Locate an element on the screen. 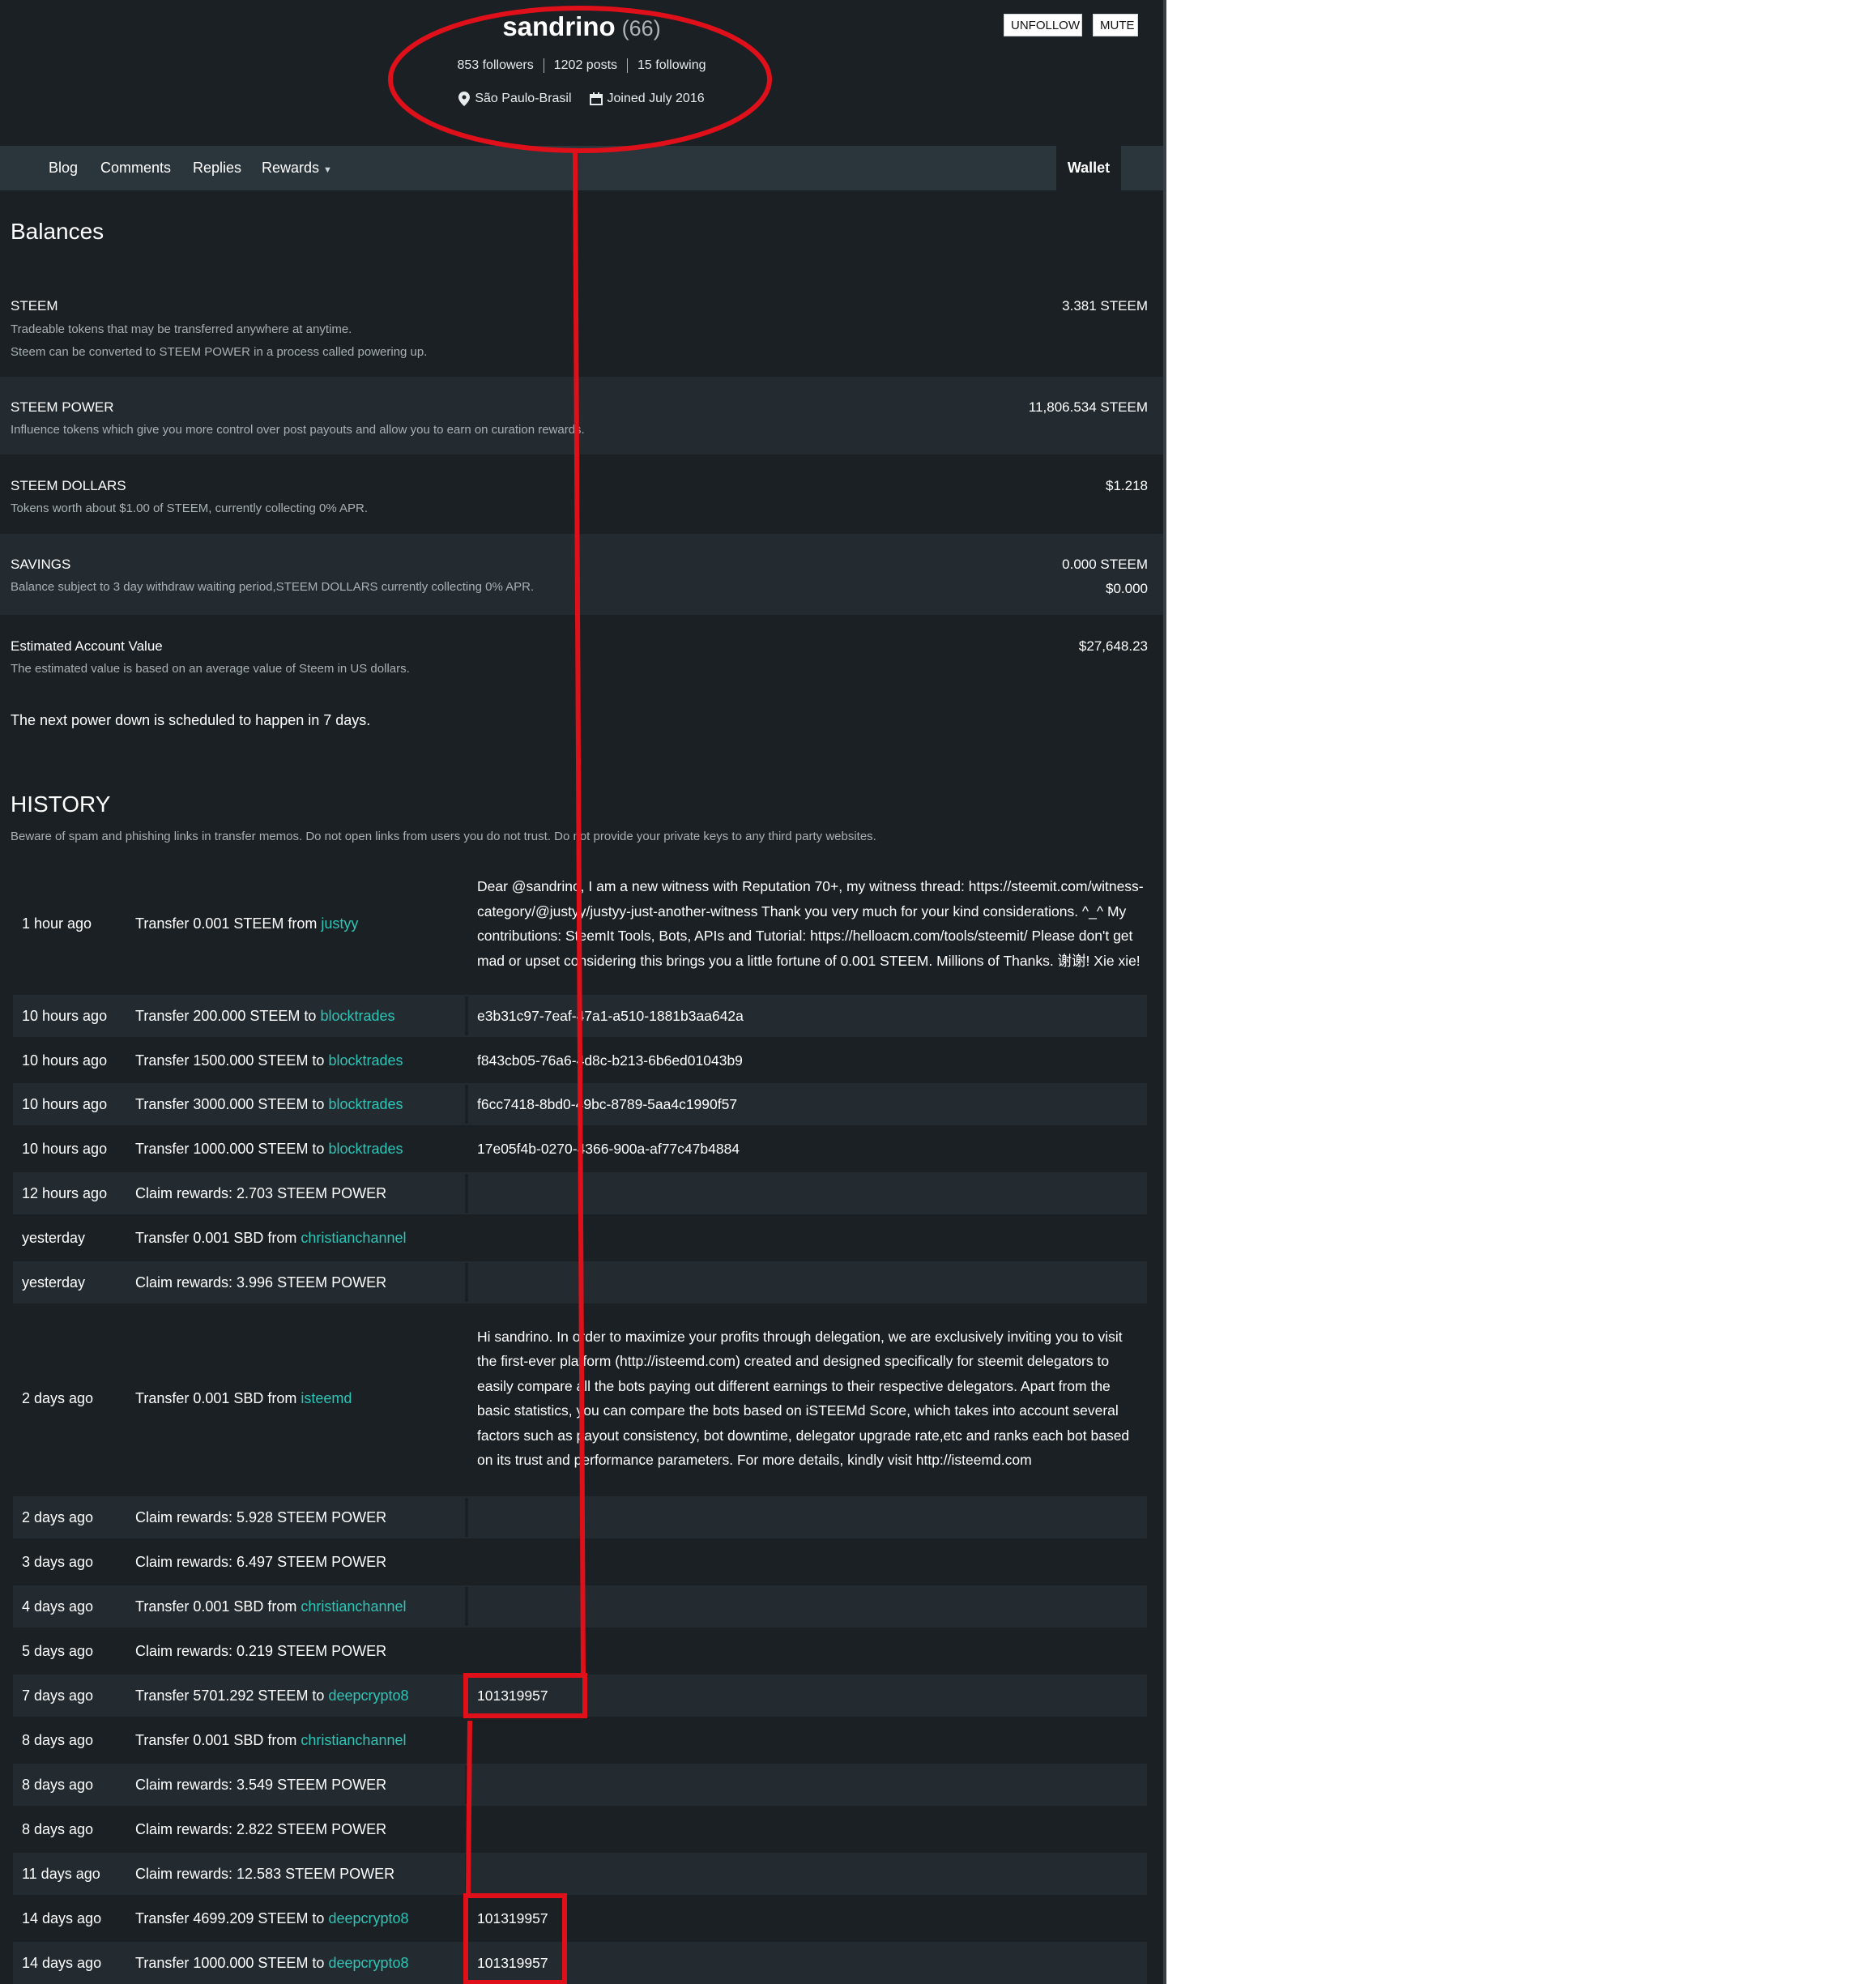 This screenshot has height=1984, width=1876. history-memo-text: f6cc7418-8bd0-49bc-8789-5aa4c1990f57 is located at coordinates (607, 1103).